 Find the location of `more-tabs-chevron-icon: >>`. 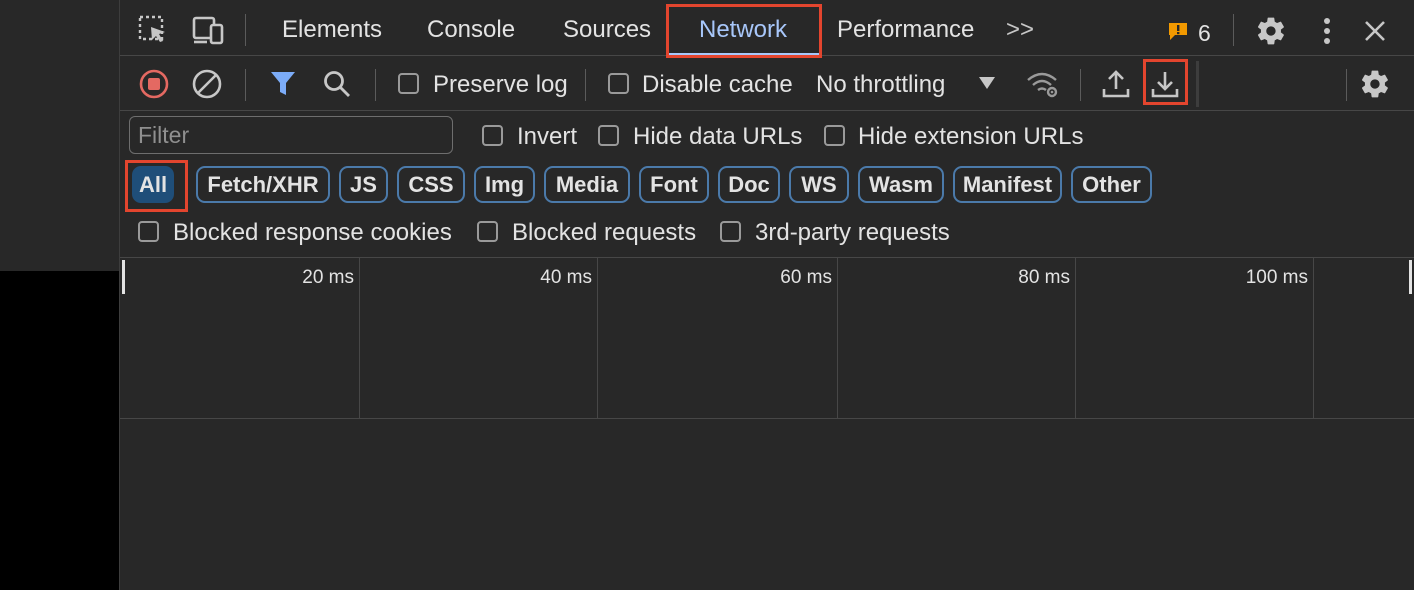

more-tabs-chevron-icon: >> is located at coordinates (1020, 30).